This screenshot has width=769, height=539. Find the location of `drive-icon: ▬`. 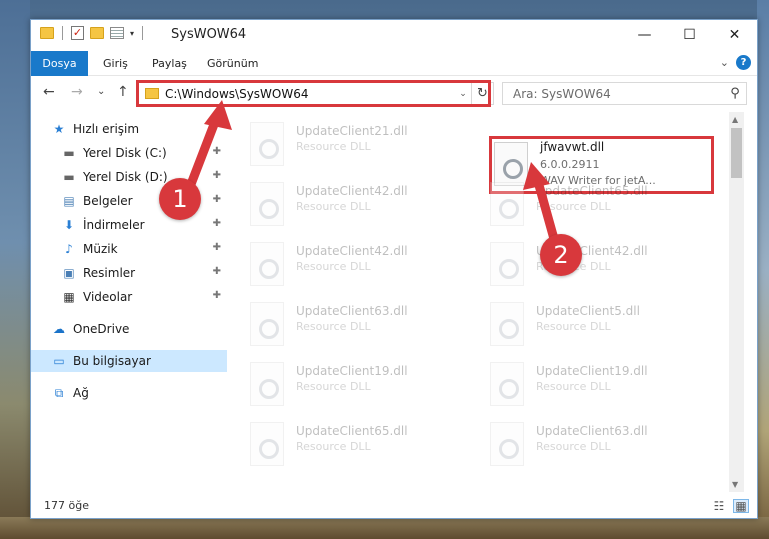

drive-icon: ▬ is located at coordinates (69, 177).